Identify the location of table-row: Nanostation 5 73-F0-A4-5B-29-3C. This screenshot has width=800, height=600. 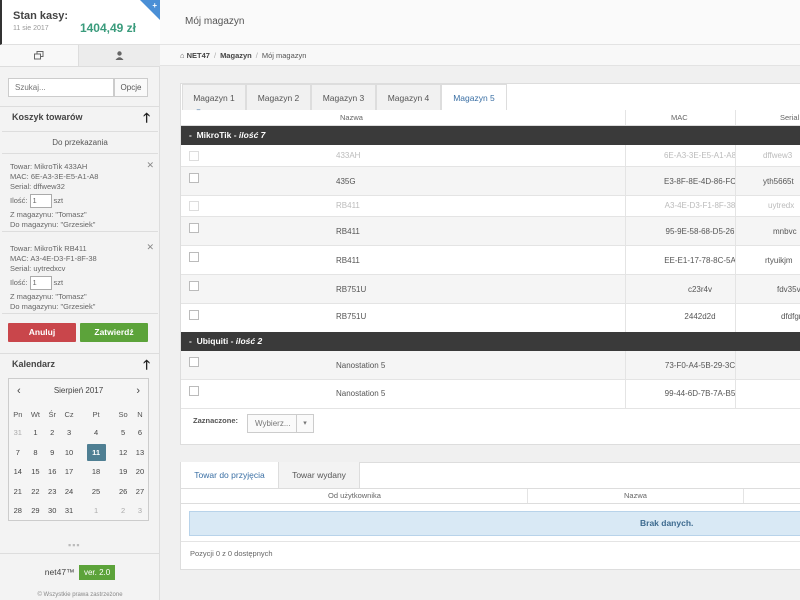
(490, 365).